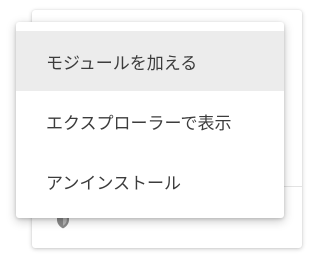  What do you see at coordinates (113, 183) in the screenshot?
I see `menu-item-label: アンインストール` at bounding box center [113, 183].